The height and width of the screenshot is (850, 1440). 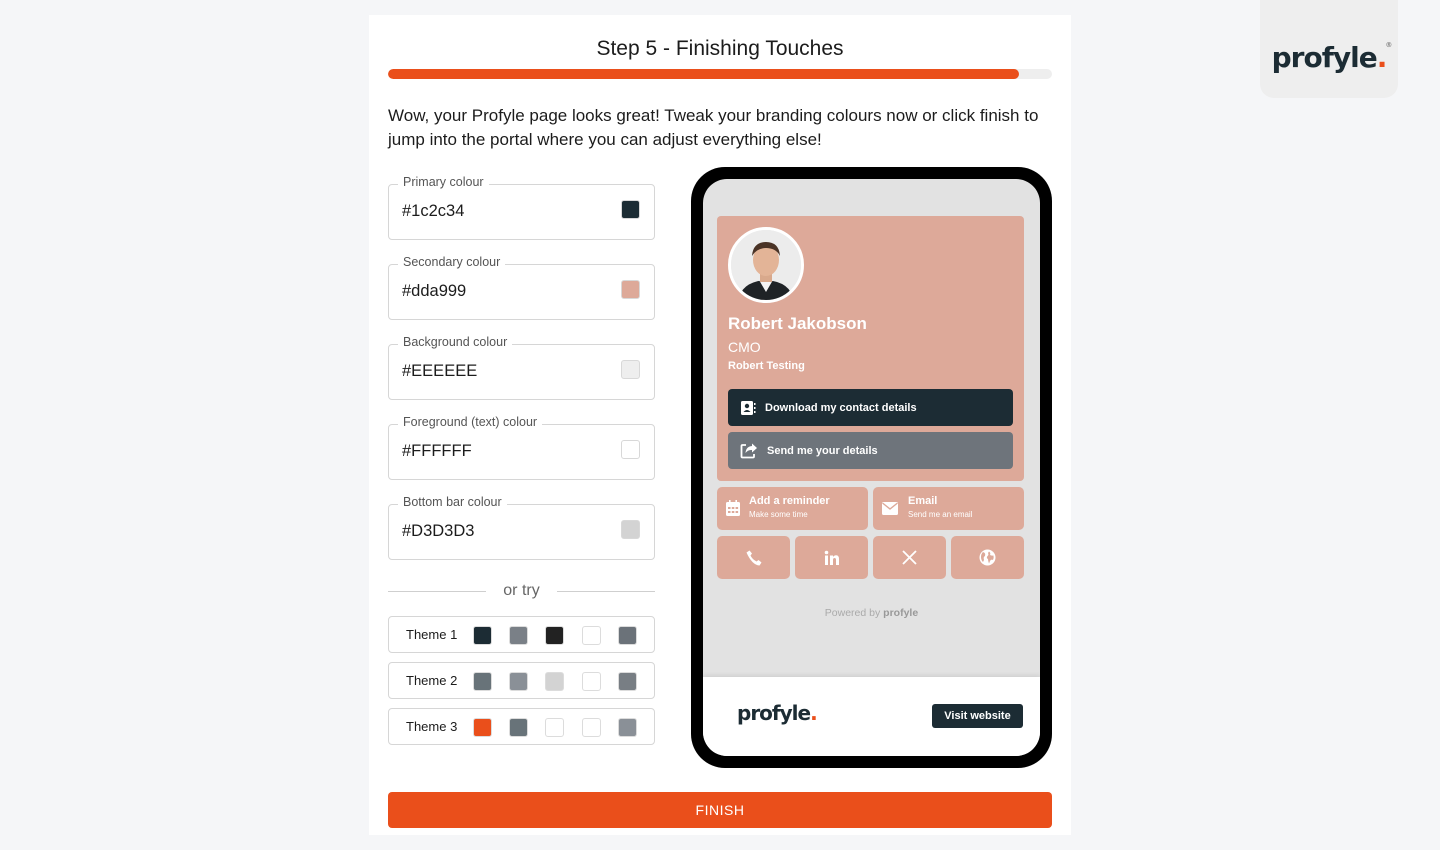 I want to click on linkedin-icon, so click(x=831, y=557).